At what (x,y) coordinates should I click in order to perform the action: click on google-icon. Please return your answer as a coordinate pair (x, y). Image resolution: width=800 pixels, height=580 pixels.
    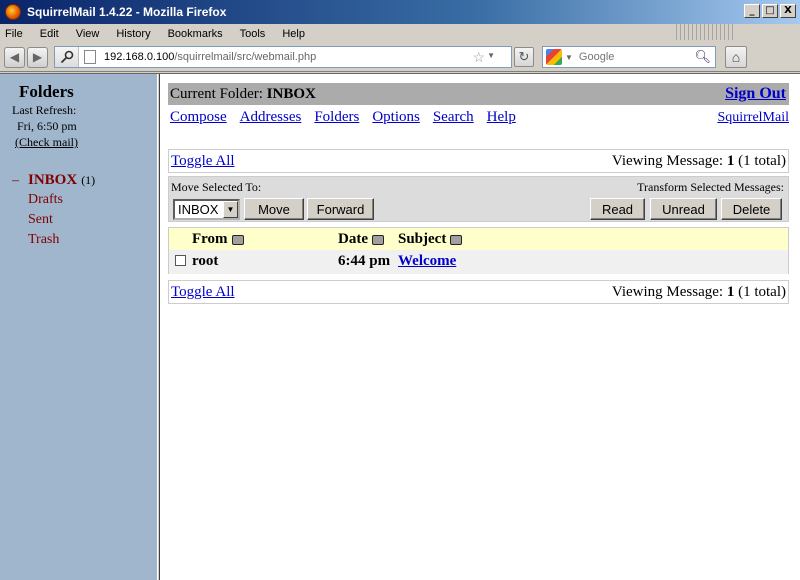
    Looking at the image, I should click on (554, 57).